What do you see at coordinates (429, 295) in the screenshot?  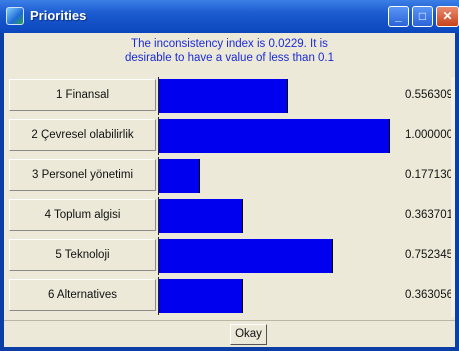 I see `priority-value: 0.363056` at bounding box center [429, 295].